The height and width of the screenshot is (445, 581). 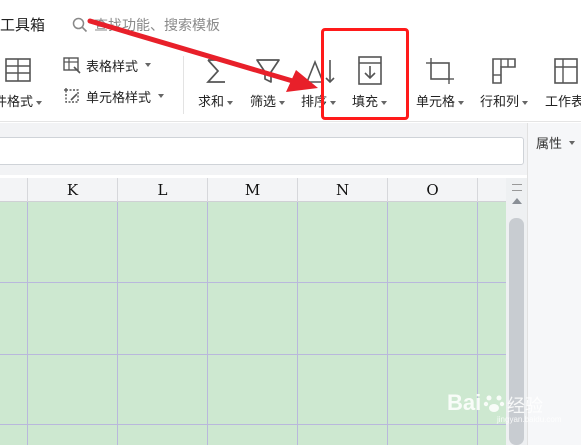 What do you see at coordinates (22, 24) in the screenshot?
I see `toolbox-tab: 工具箱` at bounding box center [22, 24].